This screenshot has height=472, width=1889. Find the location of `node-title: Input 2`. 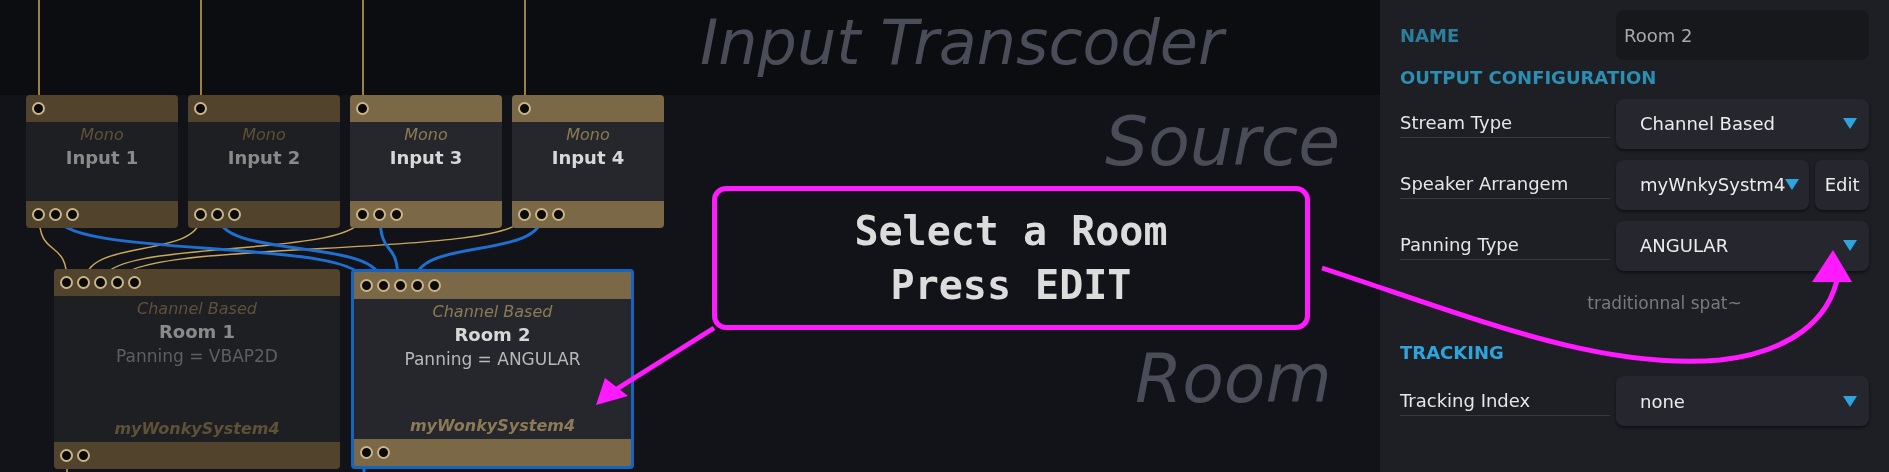

node-title: Input 2 is located at coordinates (264, 158).